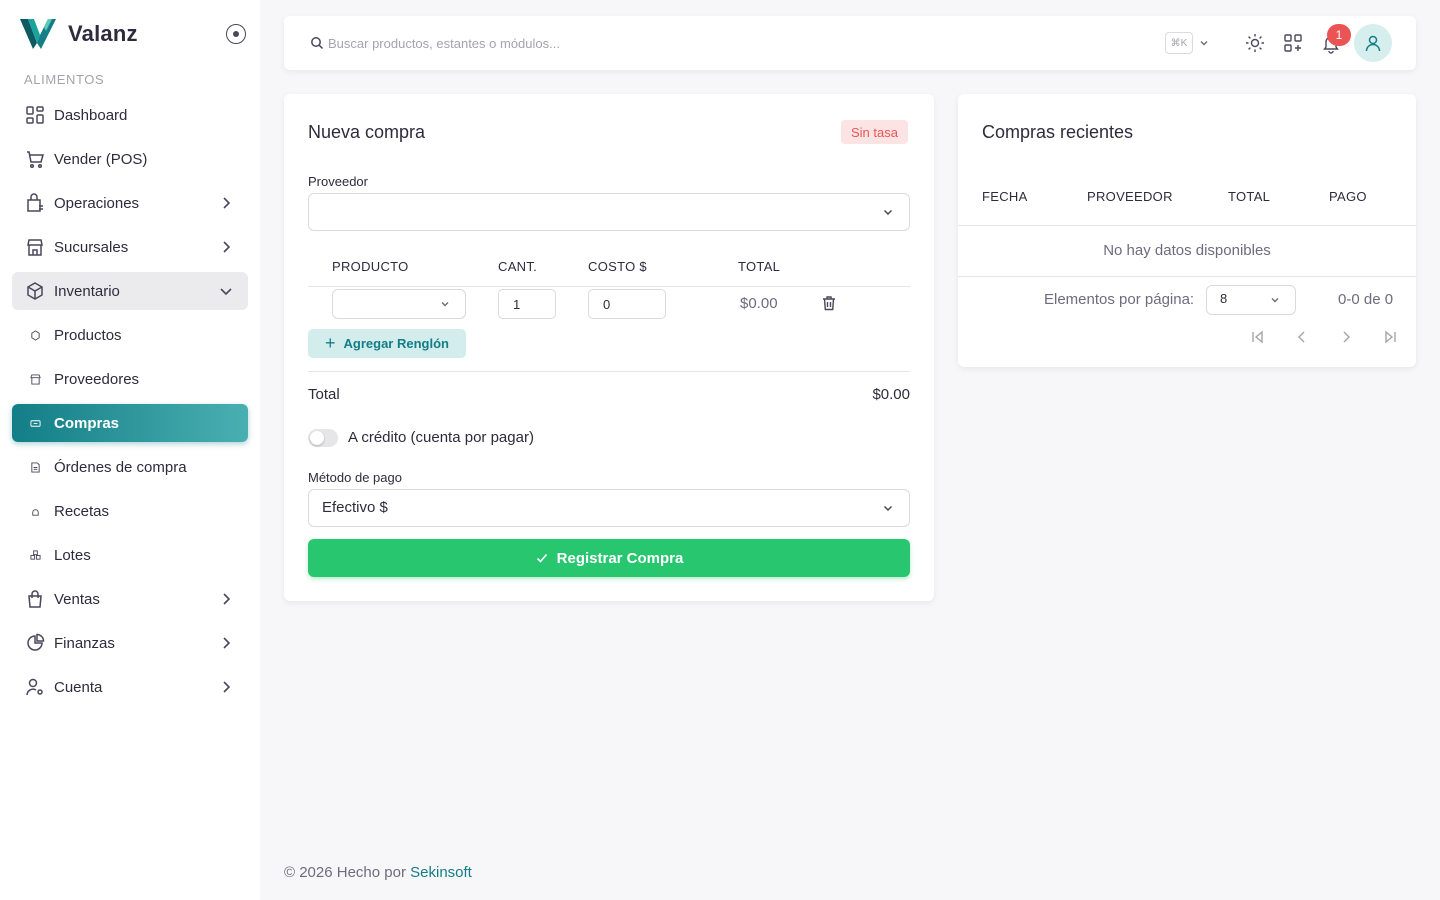  Describe the element at coordinates (1390, 337) in the screenshot. I see `last-page-icon` at that location.